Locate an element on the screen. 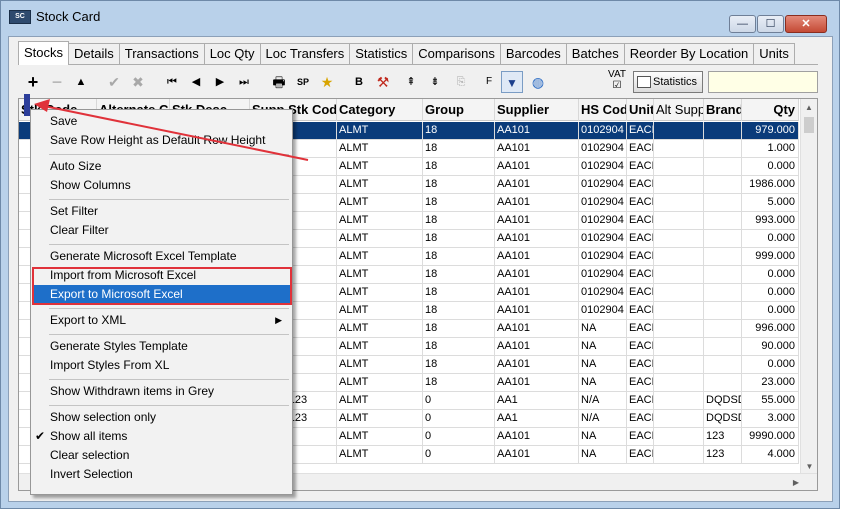  tab-reorder-by-location: Reorder By Location is located at coordinates (689, 54).